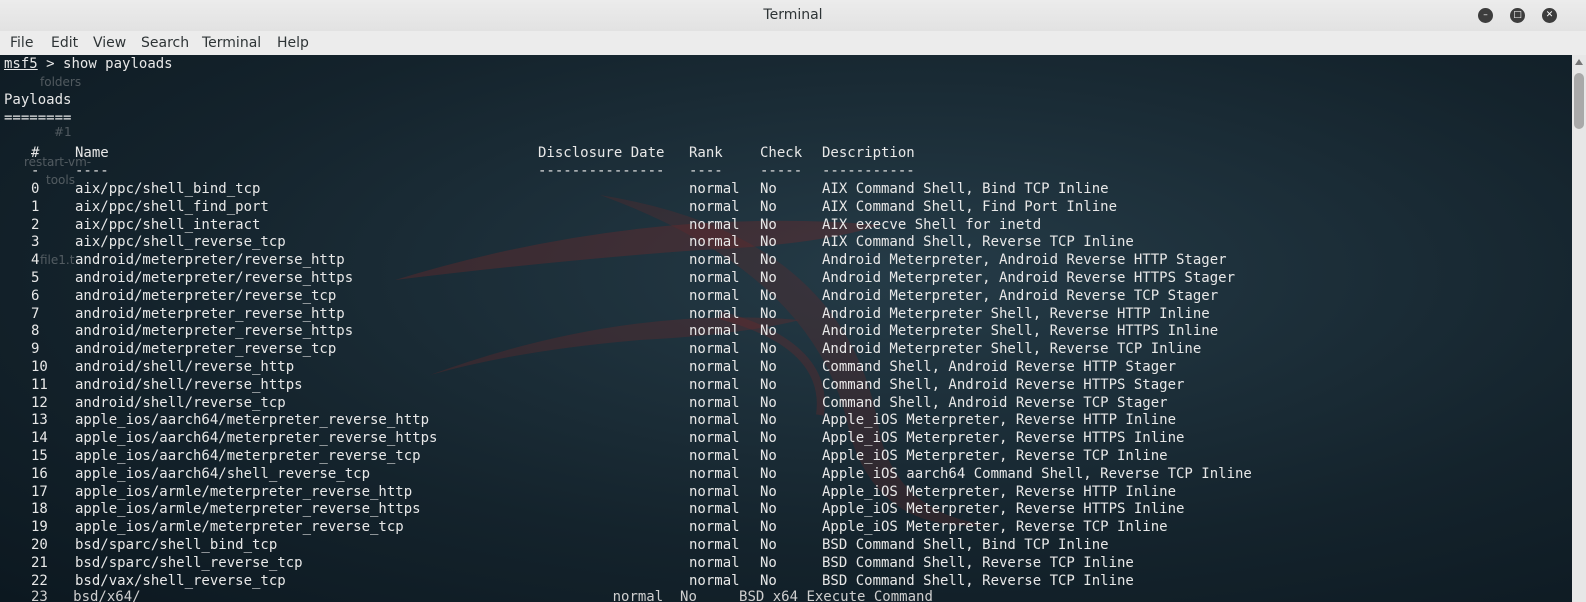 This screenshot has height=602, width=1586. Describe the element at coordinates (60, 180) in the screenshot. I see `desktop-label: tools` at that location.